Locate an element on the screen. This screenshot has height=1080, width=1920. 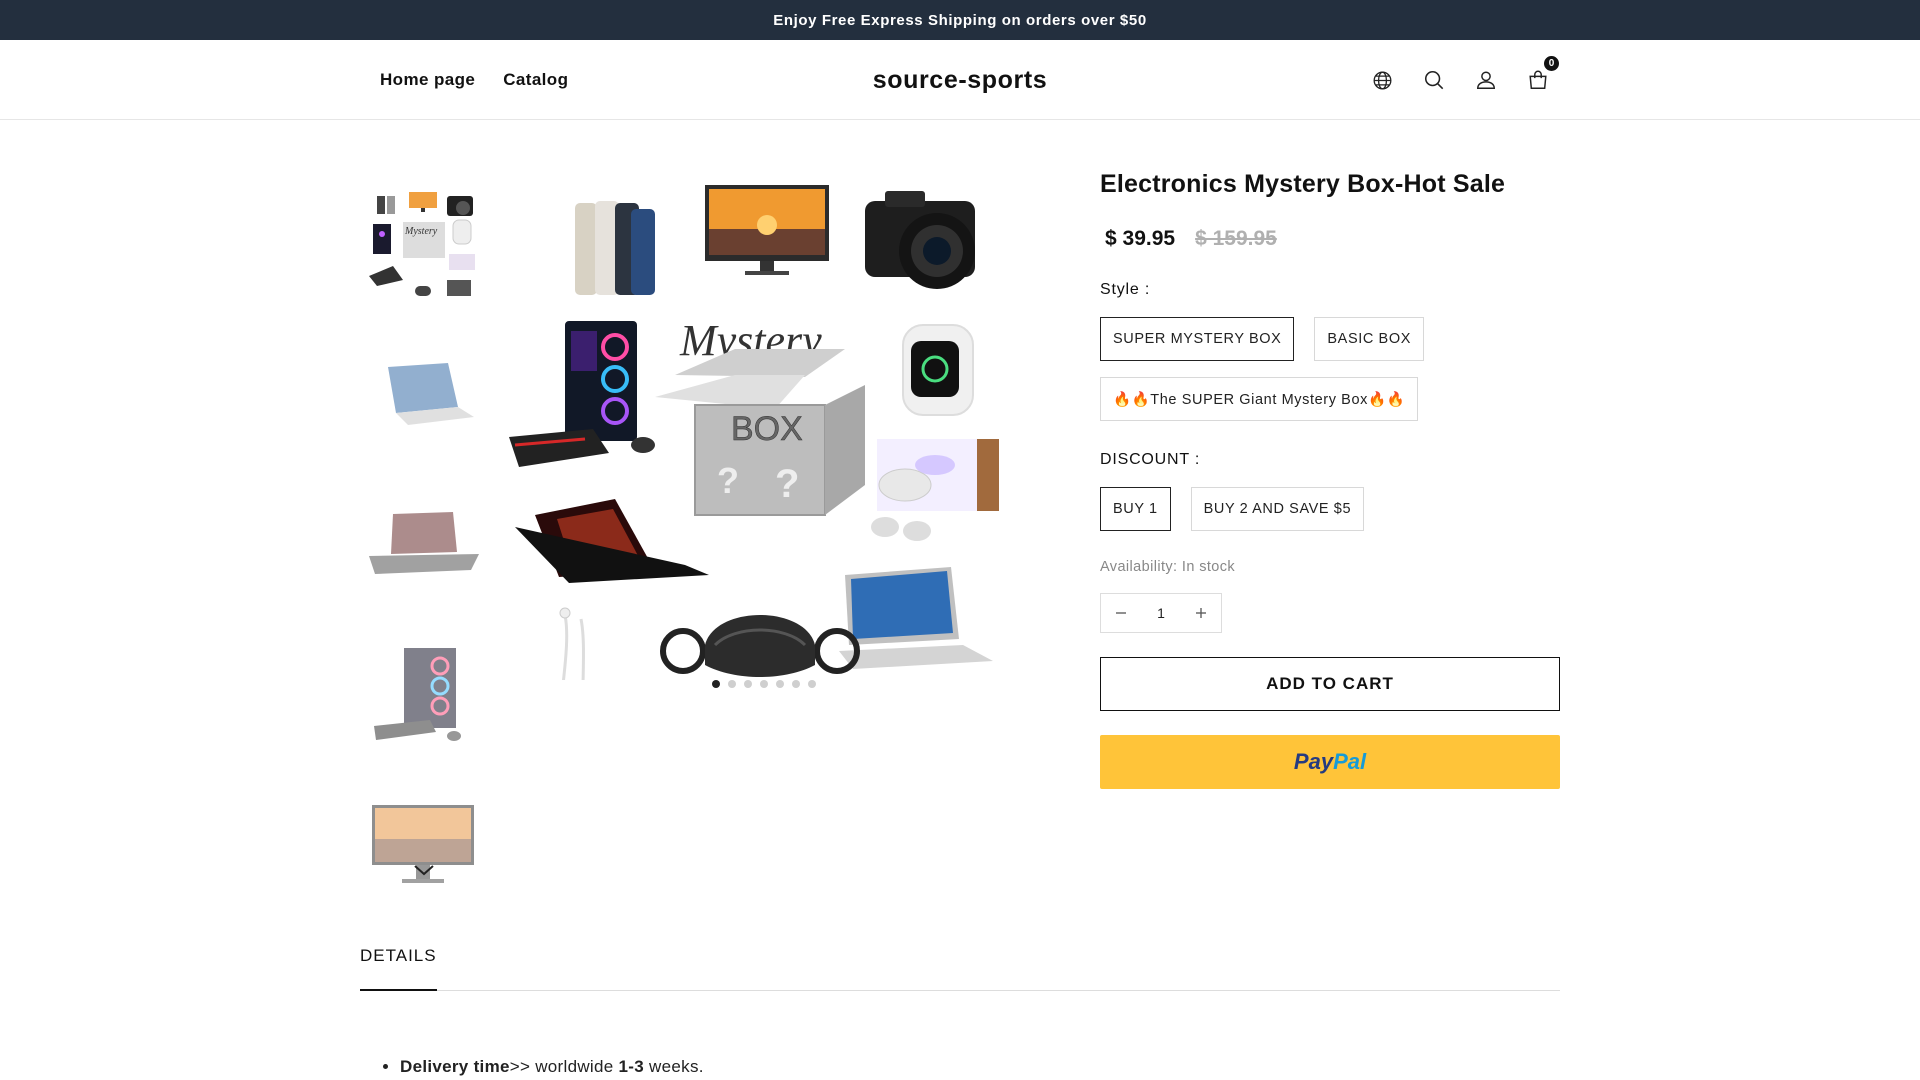
compare-price: $ 159.95 is located at coordinates (1236, 238).